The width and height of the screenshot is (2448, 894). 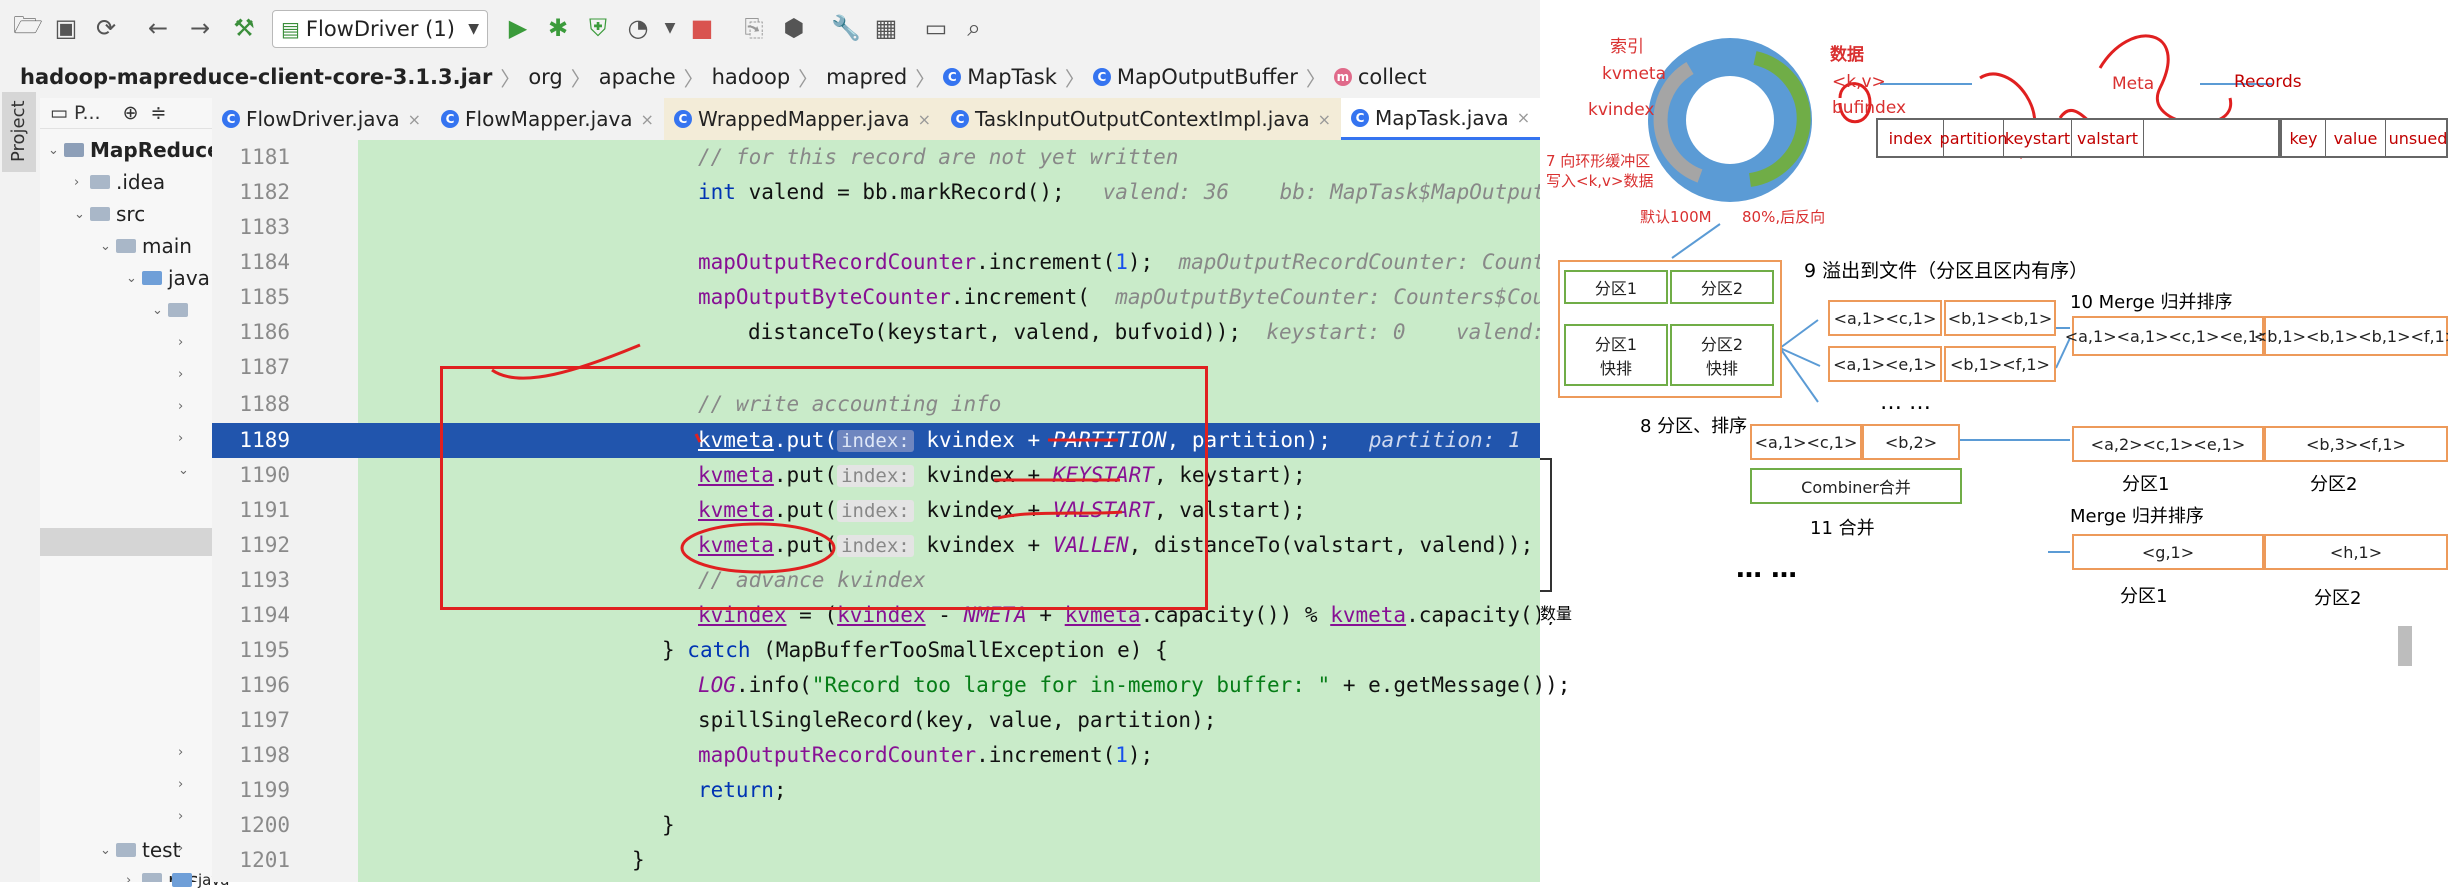 I want to click on meta-cell: partition, so click(x=1973, y=138).